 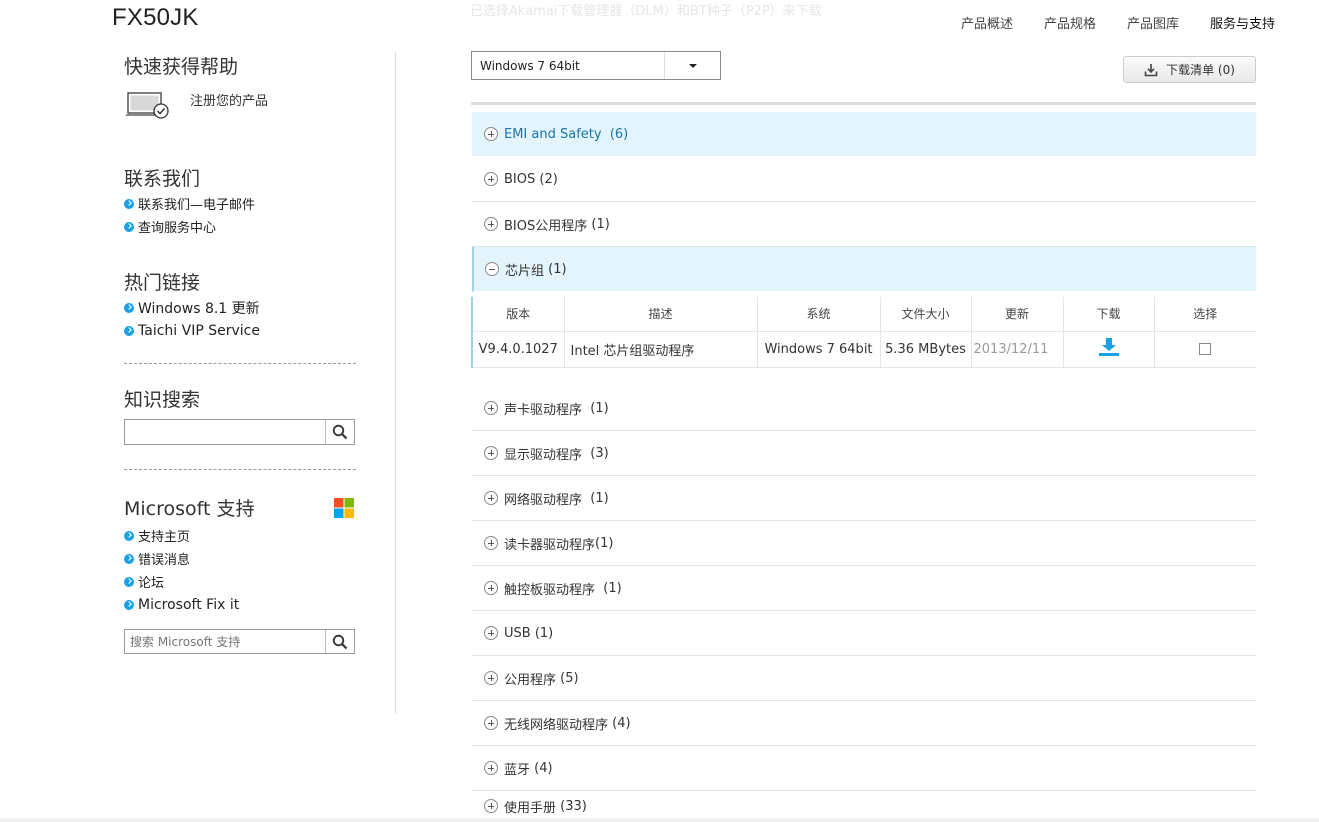 I want to click on category-label: BIOS公用程序, so click(x=546, y=226).